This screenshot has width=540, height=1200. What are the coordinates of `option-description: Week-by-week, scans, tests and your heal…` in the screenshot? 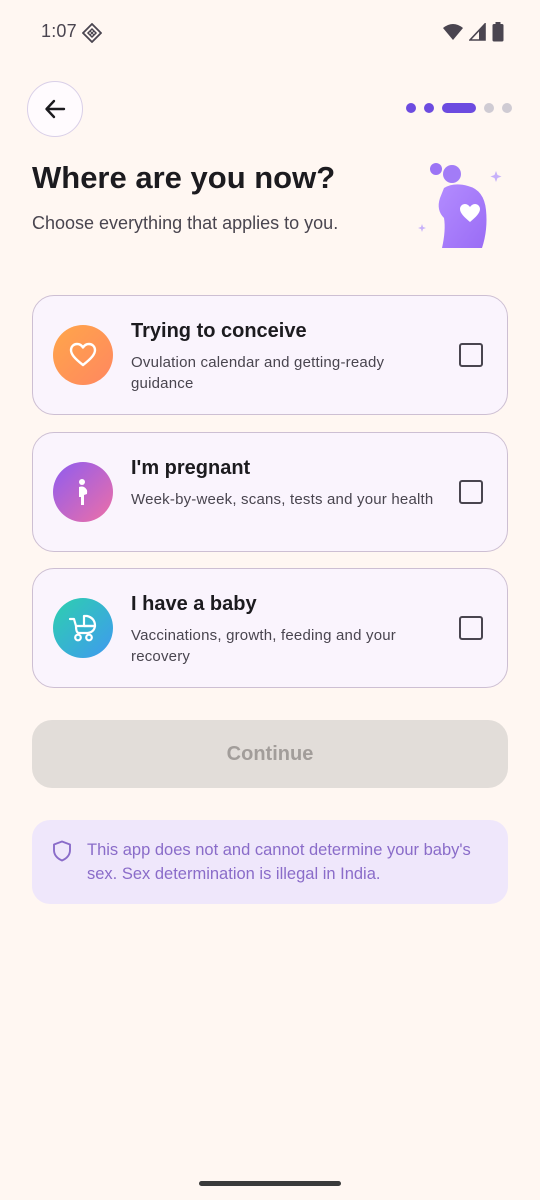 It's located at (282, 499).